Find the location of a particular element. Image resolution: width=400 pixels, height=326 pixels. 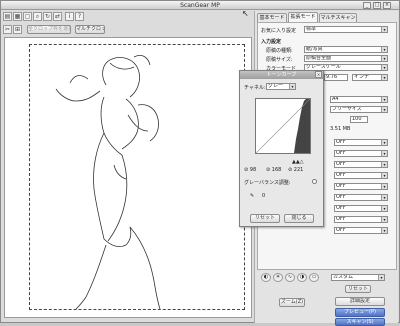

slider-value-2: ⊘ 168 is located at coordinates (274, 170).